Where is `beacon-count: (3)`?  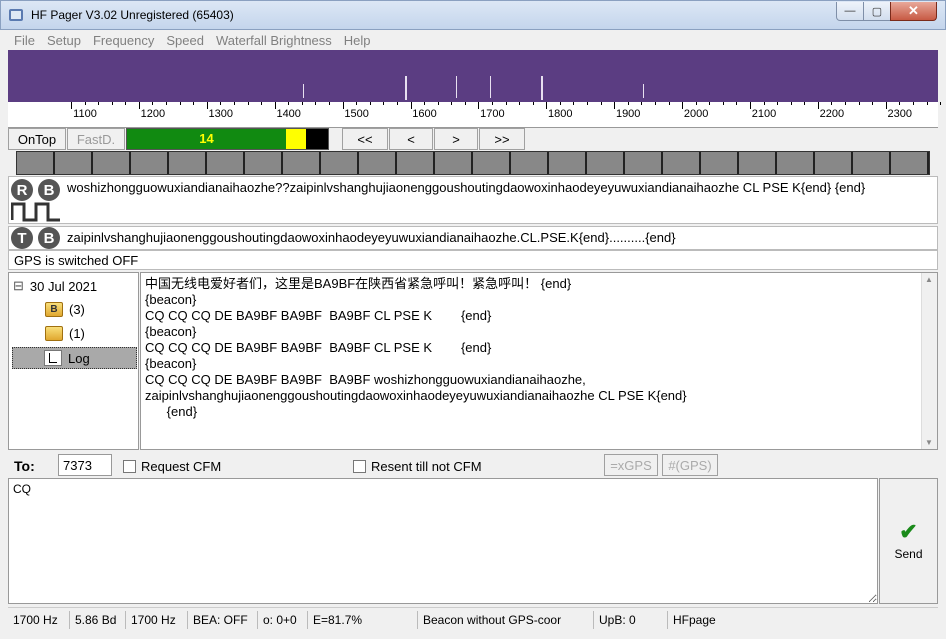 beacon-count: (3) is located at coordinates (77, 309).